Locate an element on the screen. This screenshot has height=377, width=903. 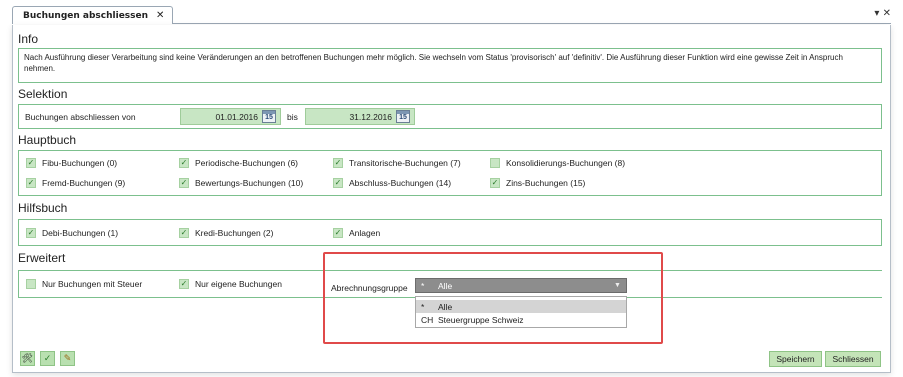
section-title-erweitert: Erweitert is located at coordinates (42, 258).